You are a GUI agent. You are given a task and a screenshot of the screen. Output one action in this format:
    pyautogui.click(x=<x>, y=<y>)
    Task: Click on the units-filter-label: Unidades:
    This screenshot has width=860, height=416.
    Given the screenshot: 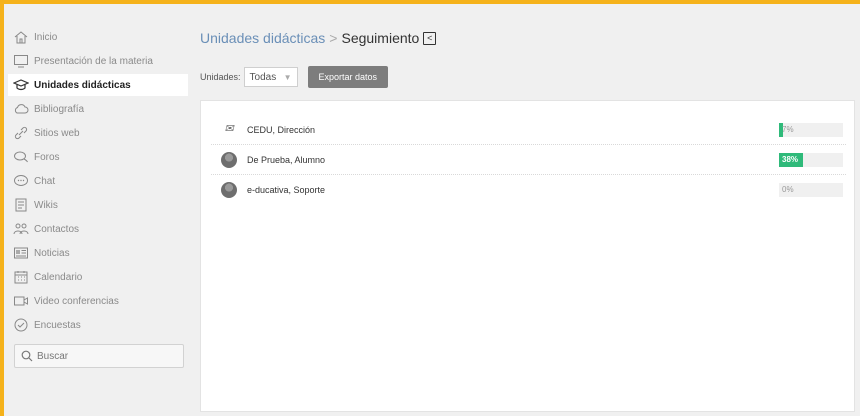 What is the action you would take?
    pyautogui.click(x=220, y=77)
    